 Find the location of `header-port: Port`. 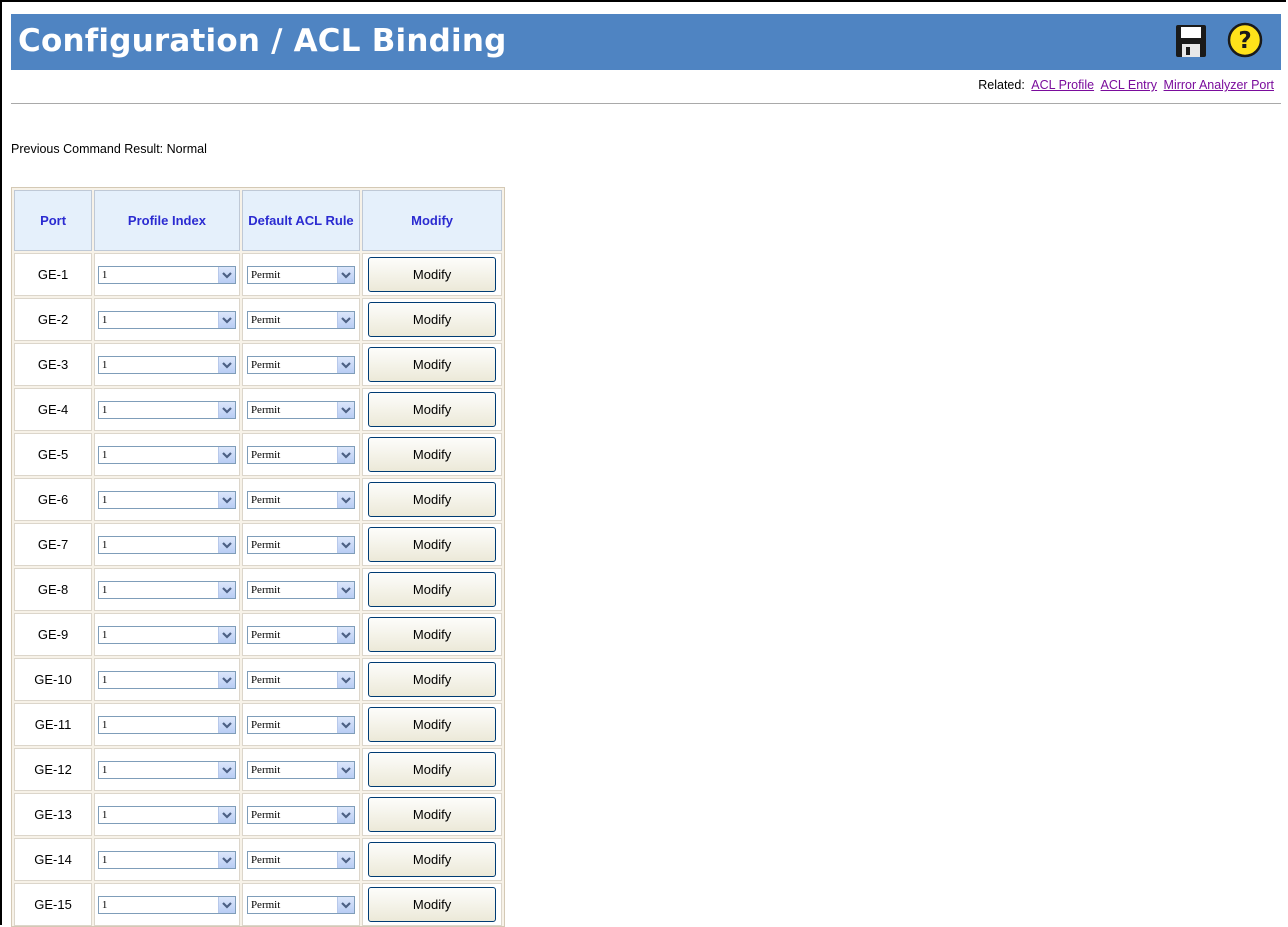

header-port: Port is located at coordinates (53, 220).